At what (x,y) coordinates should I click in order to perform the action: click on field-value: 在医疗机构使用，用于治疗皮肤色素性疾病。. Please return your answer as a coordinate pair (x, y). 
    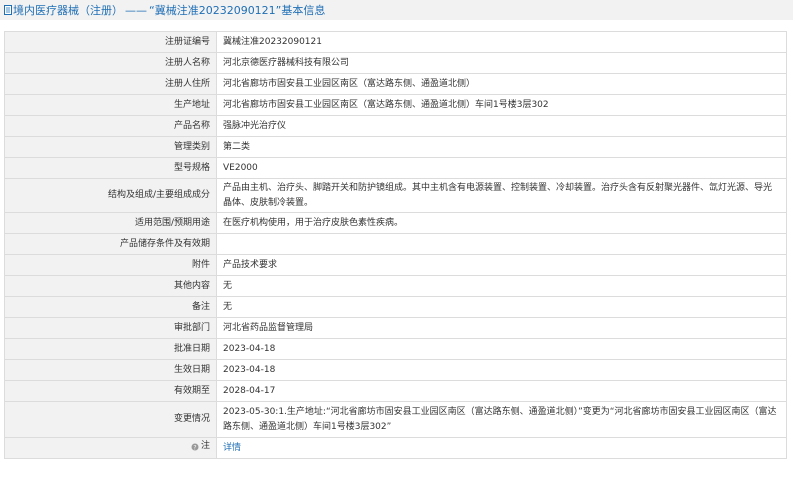
    Looking at the image, I should click on (501, 223).